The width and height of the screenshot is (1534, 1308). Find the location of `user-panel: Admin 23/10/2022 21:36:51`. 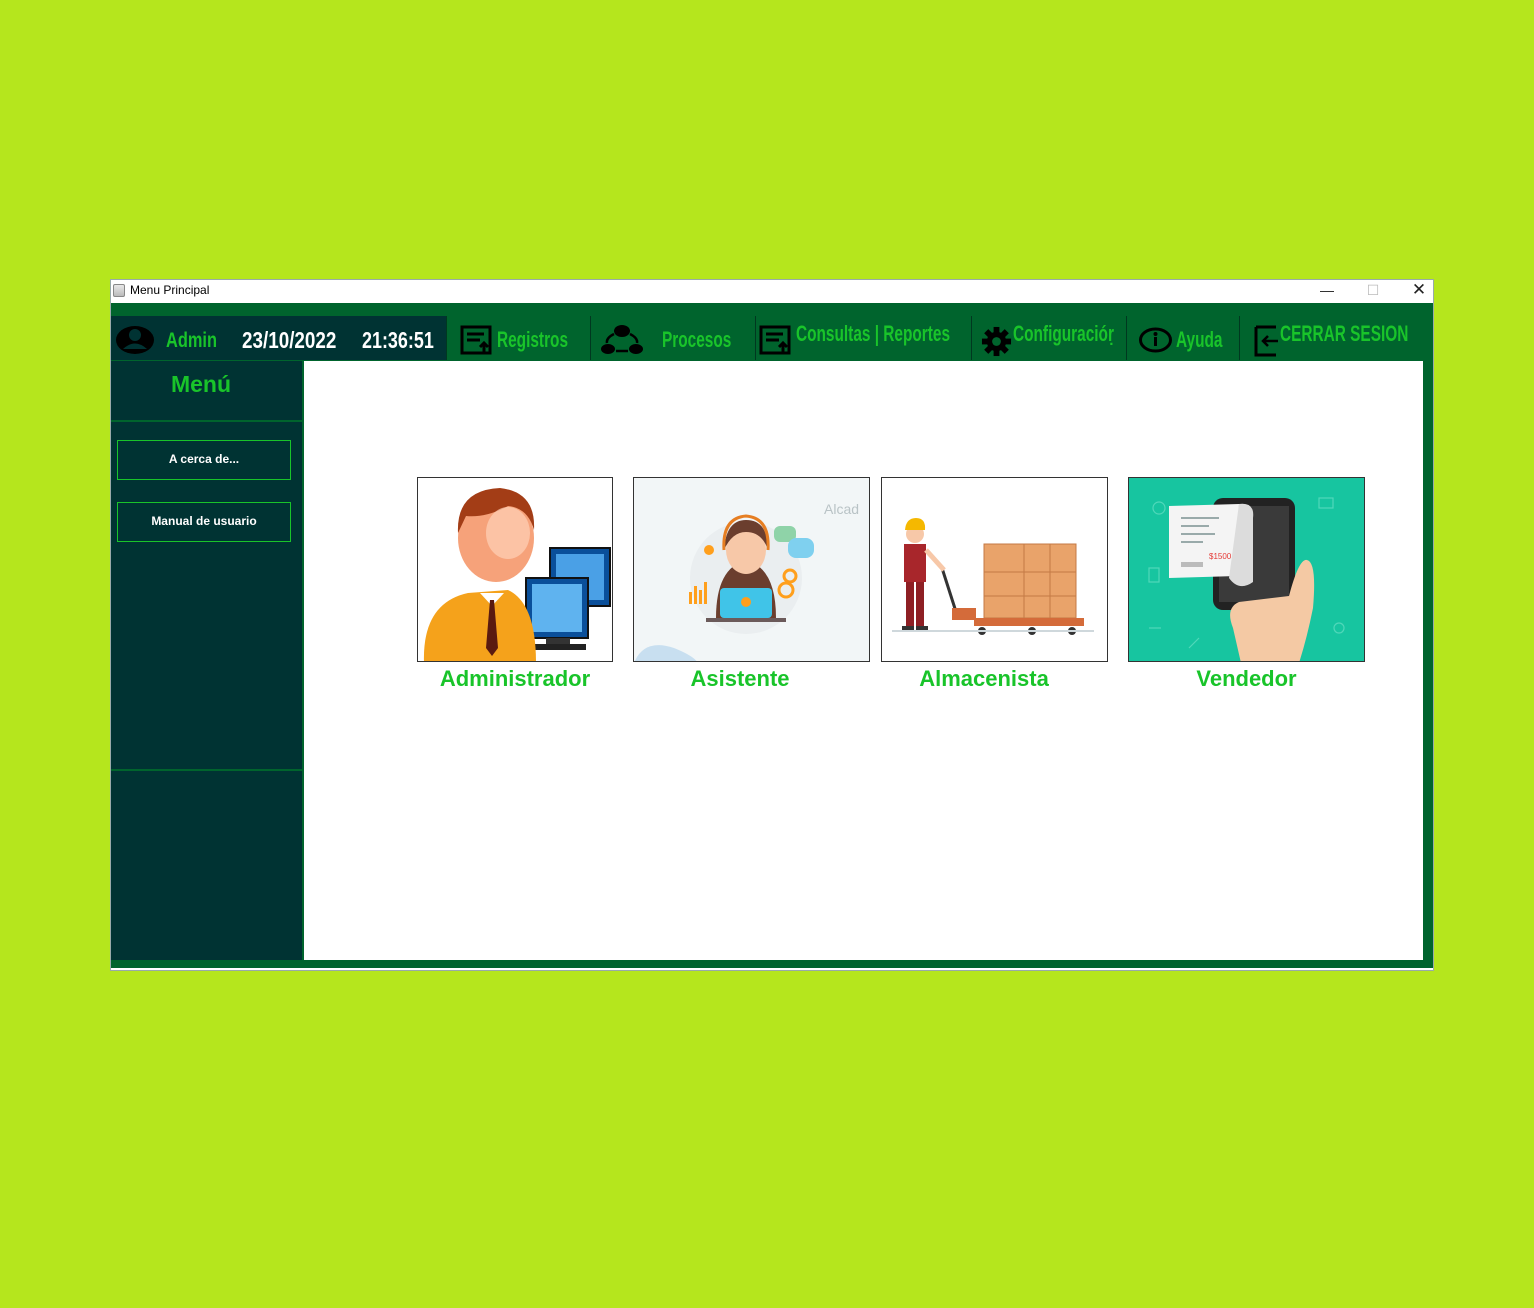

user-panel: Admin 23/10/2022 21:36:51 is located at coordinates (278, 338).